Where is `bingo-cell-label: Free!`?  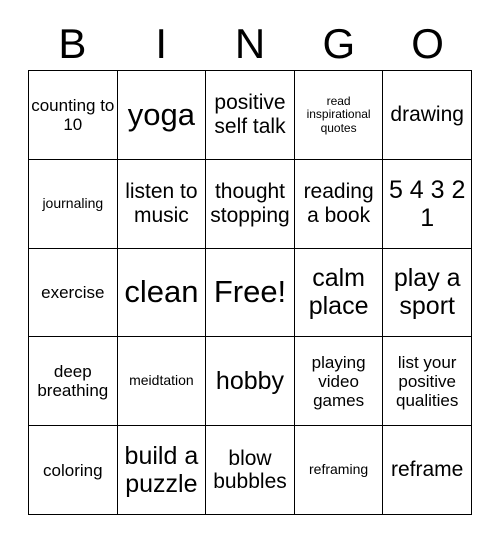
bingo-cell-label: Free! is located at coordinates (250, 292).